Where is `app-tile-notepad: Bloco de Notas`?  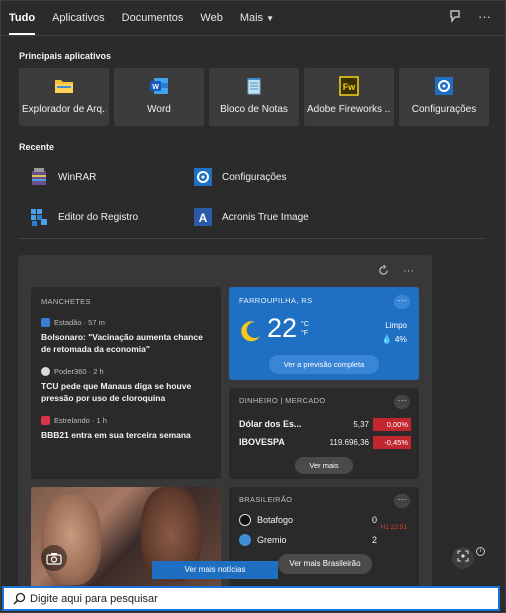 app-tile-notepad: Bloco de Notas is located at coordinates (254, 97).